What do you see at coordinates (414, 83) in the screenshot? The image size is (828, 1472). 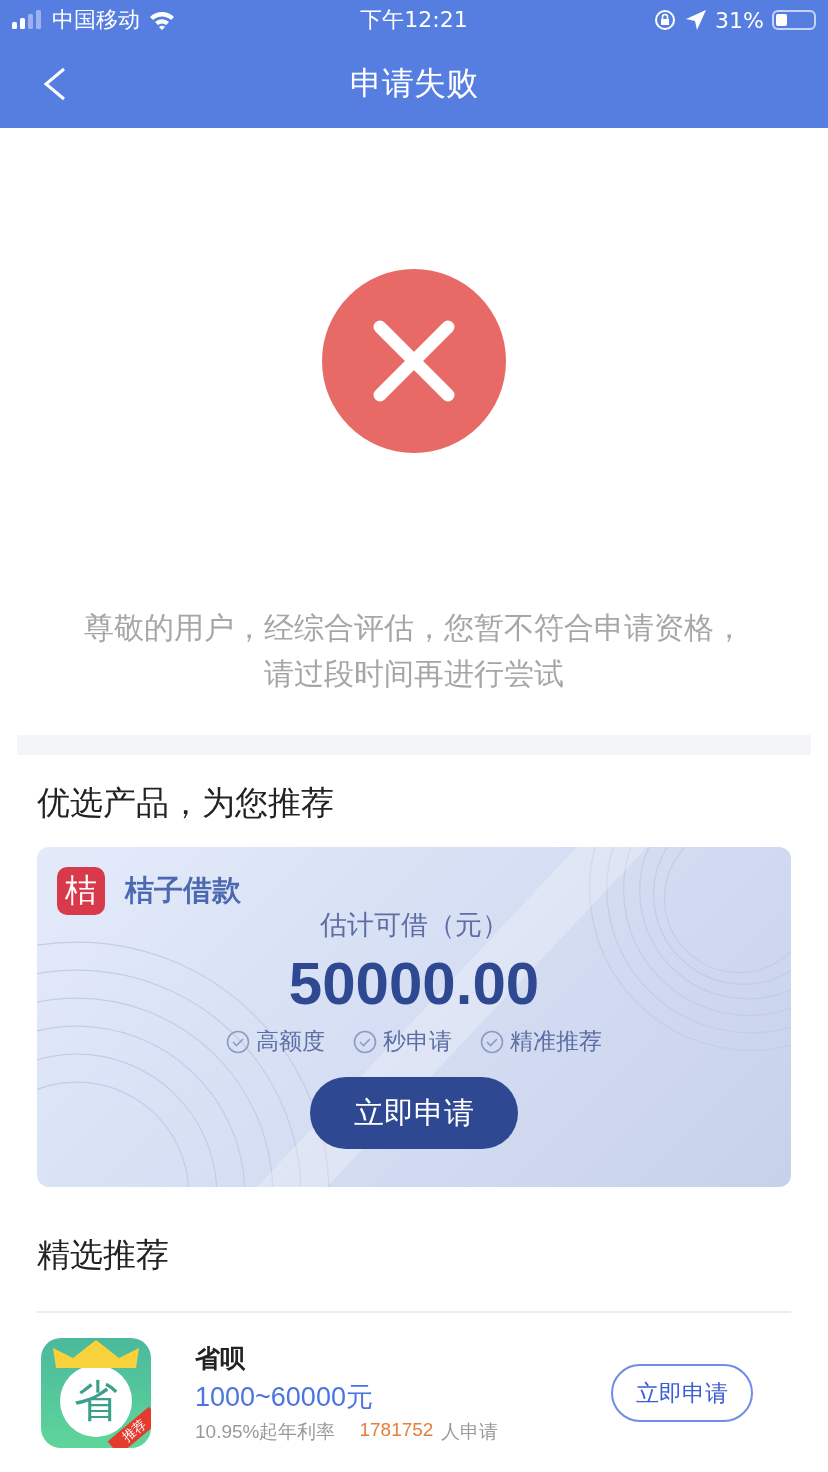 I see `page-title: 申请失败` at bounding box center [414, 83].